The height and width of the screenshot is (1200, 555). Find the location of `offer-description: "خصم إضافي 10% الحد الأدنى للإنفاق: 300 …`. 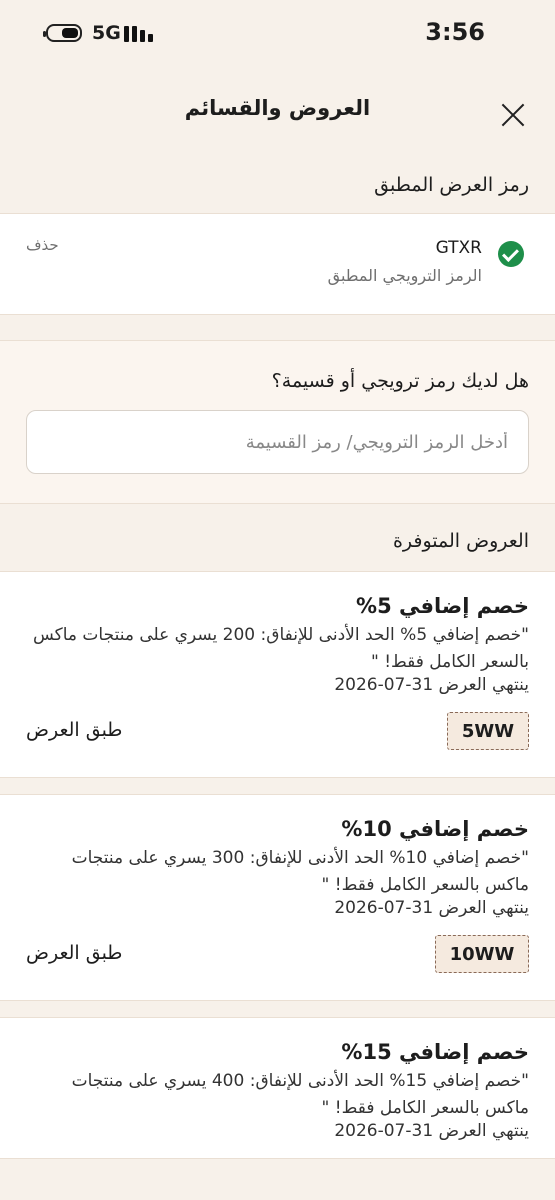

offer-description: "خصم إضافي 10% الحد الأدنى للإنفاق: 300 … is located at coordinates (300, 871).